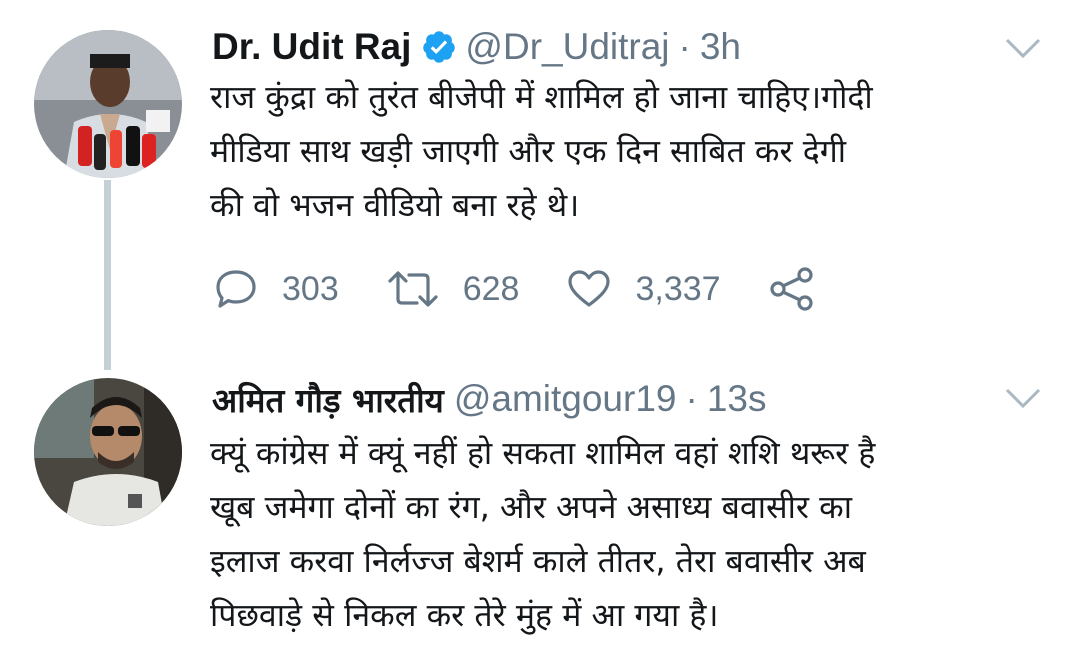 The image size is (1080, 662). What do you see at coordinates (720, 47) in the screenshot?
I see `tweet-timestamp: 3h` at bounding box center [720, 47].